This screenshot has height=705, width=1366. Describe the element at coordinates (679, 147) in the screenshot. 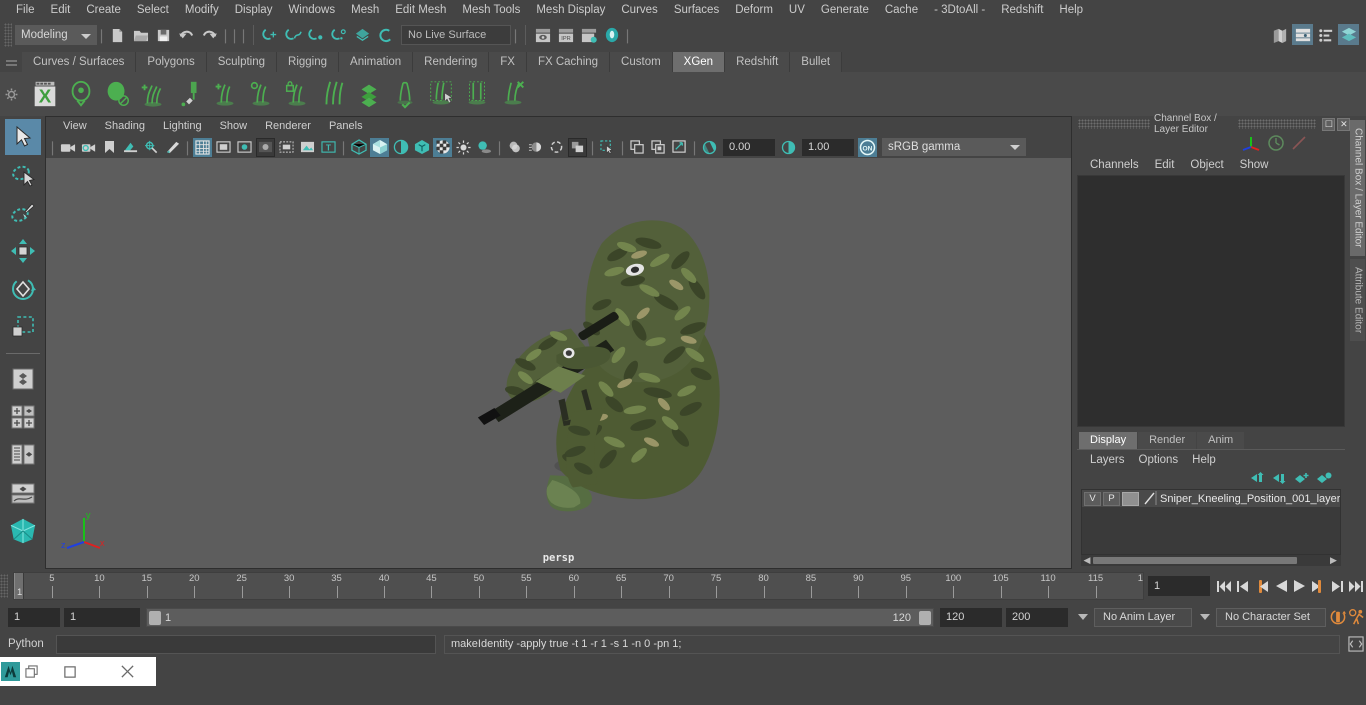

I see `snapshot-icon` at that location.